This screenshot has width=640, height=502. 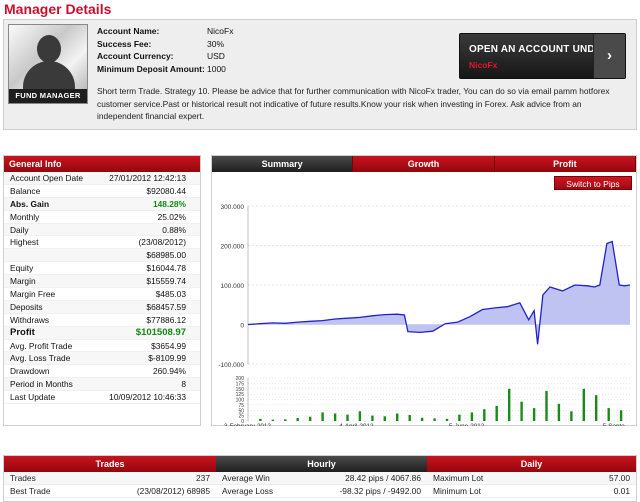 What do you see at coordinates (30, 371) in the screenshot?
I see `info-label: Drawdown` at bounding box center [30, 371].